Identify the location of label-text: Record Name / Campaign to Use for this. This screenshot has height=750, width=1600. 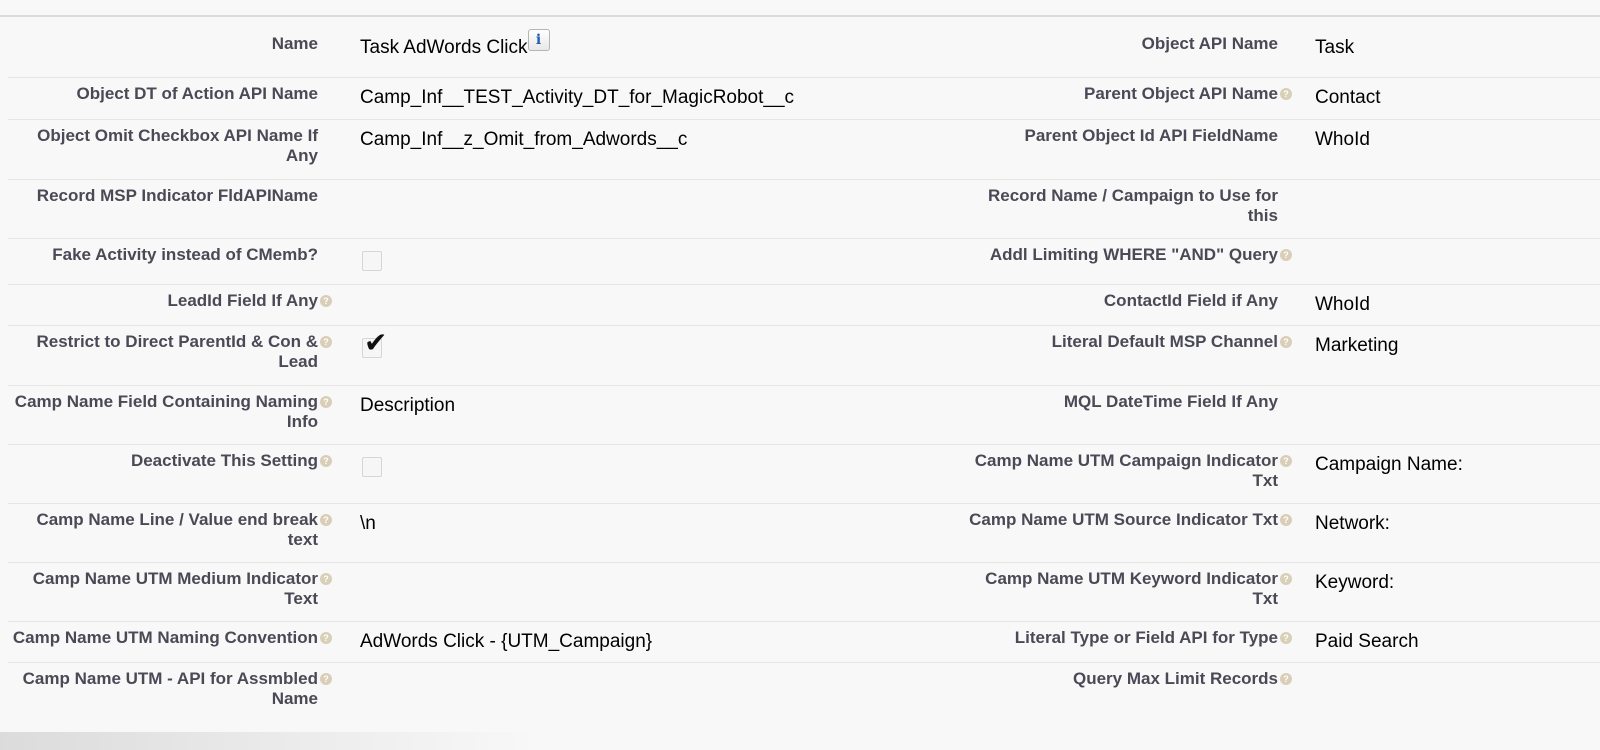
(1132, 205).